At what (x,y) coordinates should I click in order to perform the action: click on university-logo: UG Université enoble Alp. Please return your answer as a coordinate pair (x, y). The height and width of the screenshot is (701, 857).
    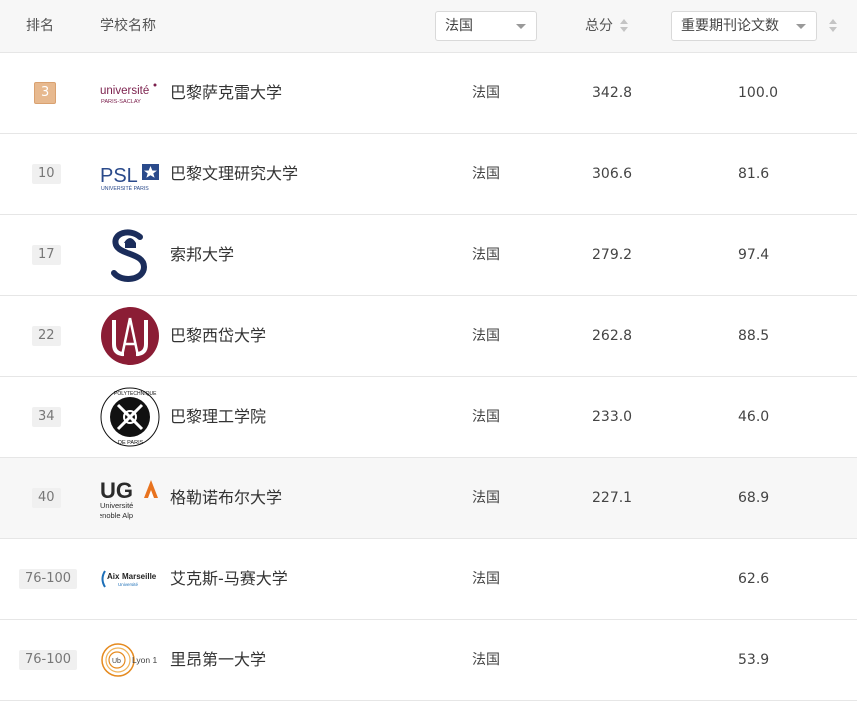
    Looking at the image, I should click on (129, 498).